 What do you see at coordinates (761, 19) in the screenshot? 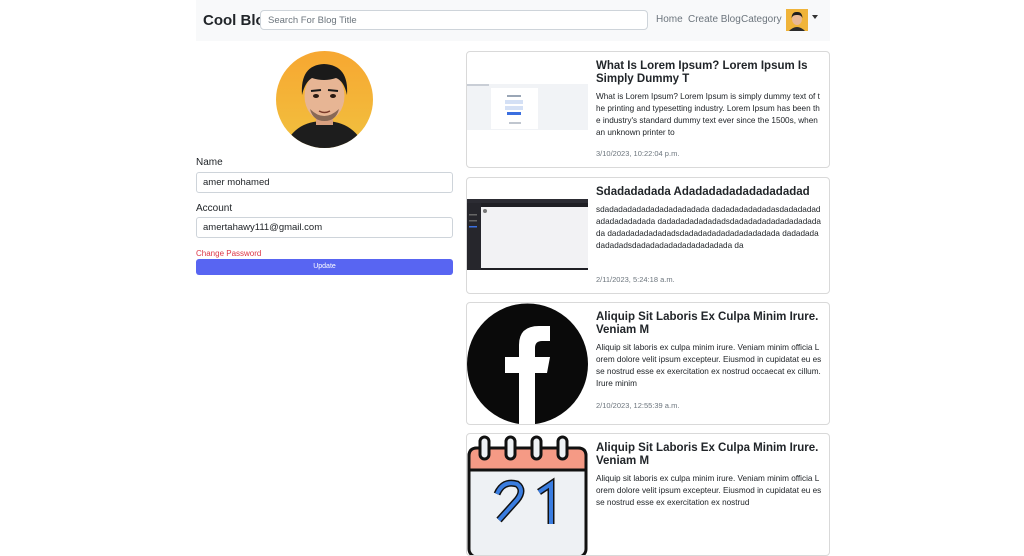
I see `nav-category-link: Category` at bounding box center [761, 19].